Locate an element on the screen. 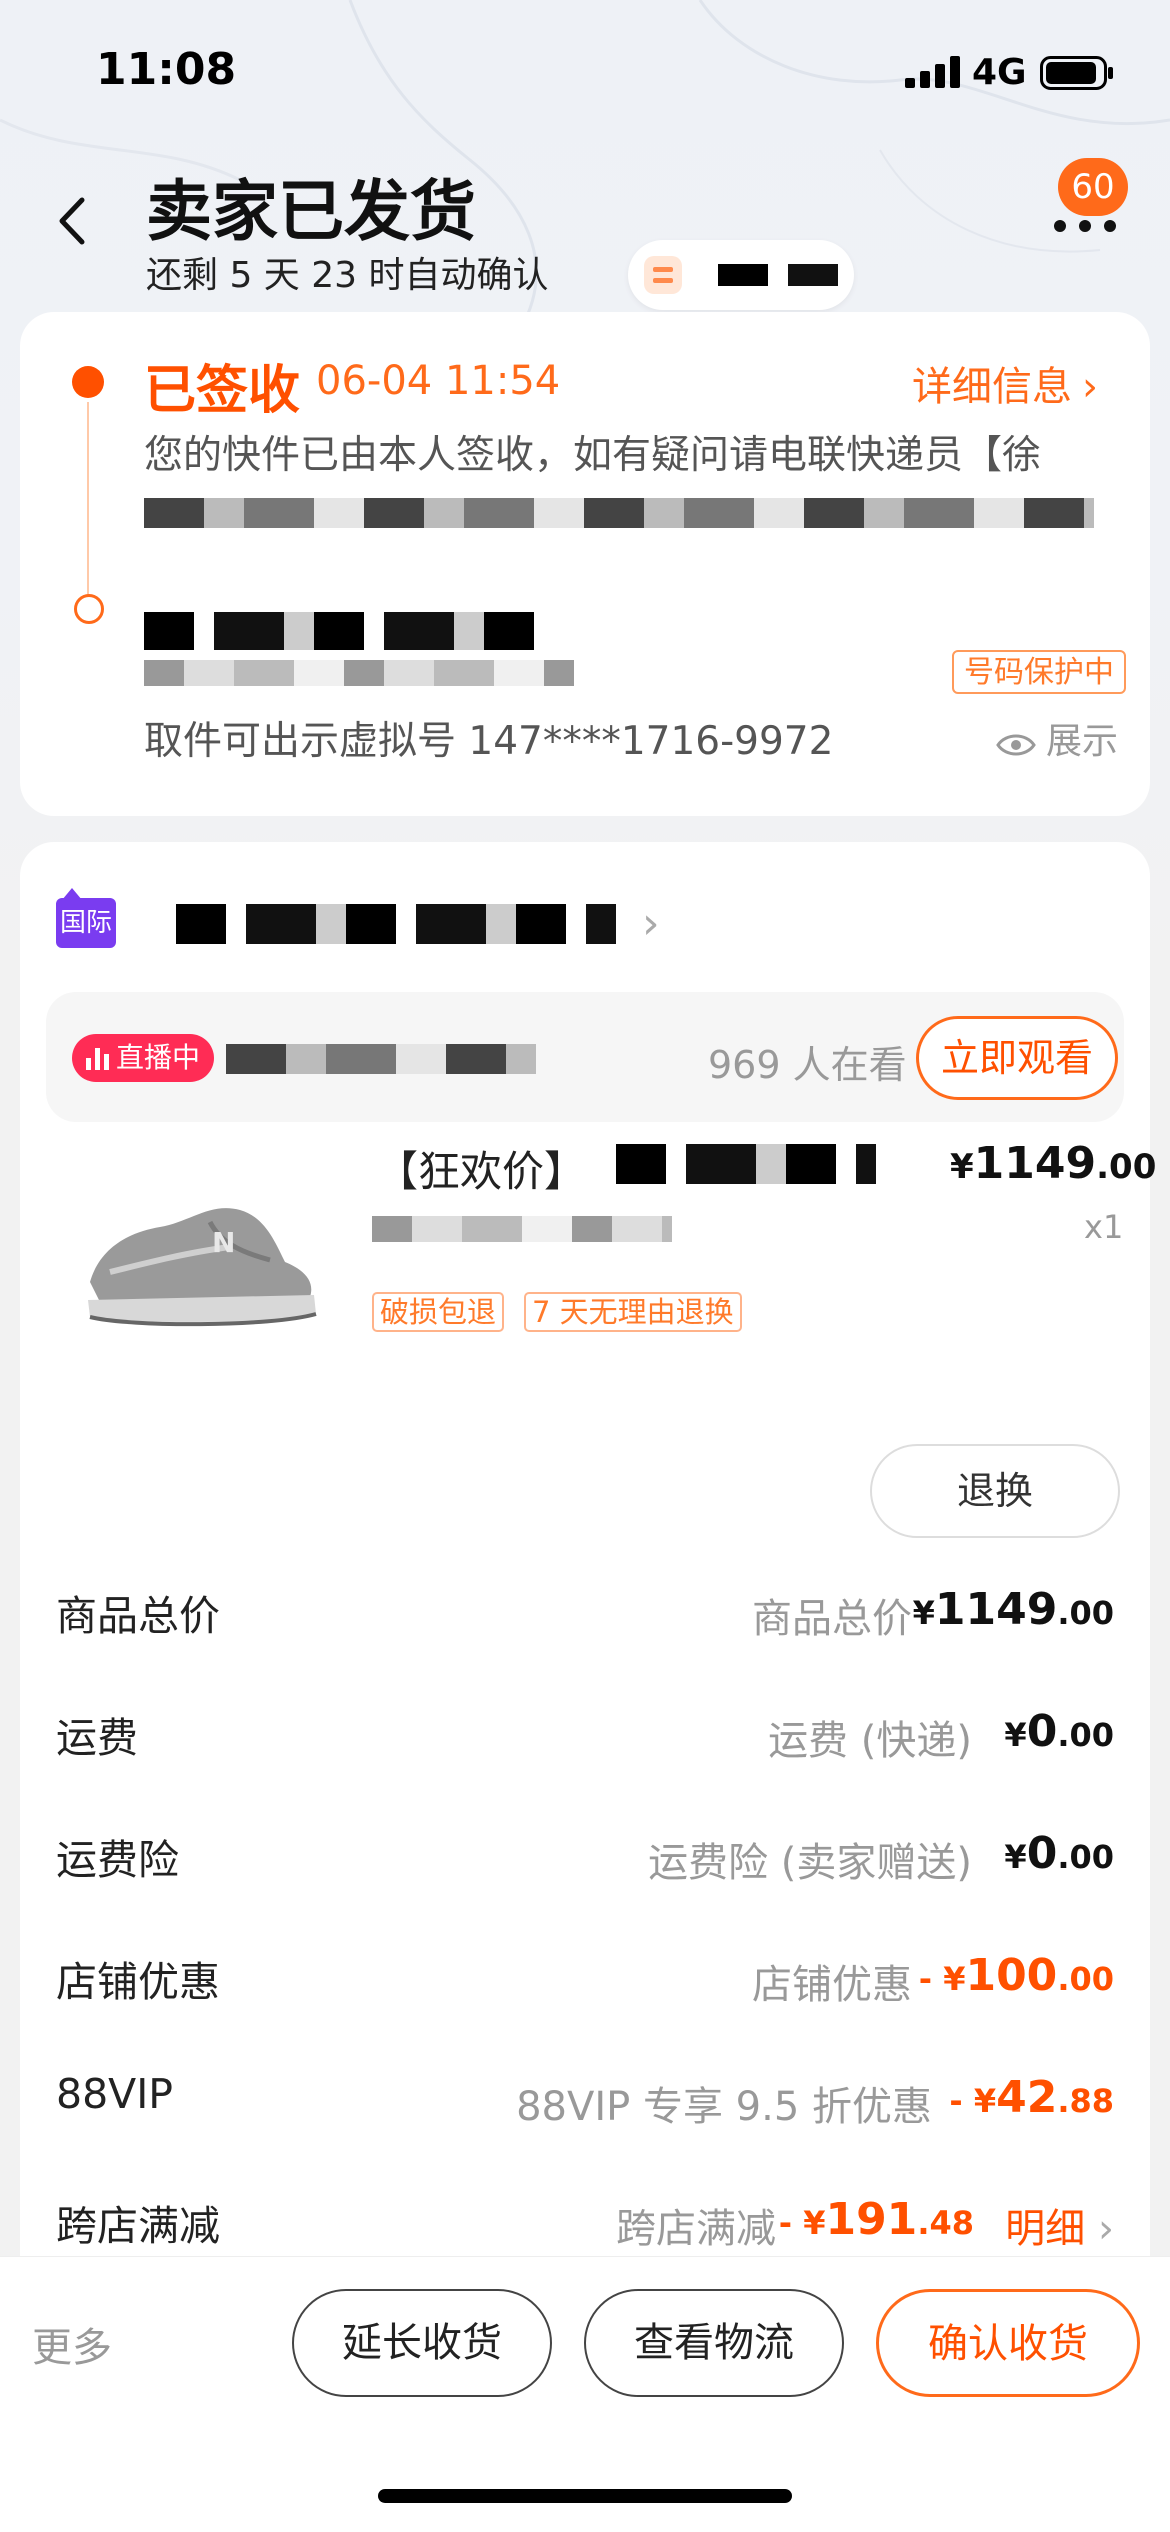 The width and height of the screenshot is (1170, 2532). signal-icon is located at coordinates (932, 72).